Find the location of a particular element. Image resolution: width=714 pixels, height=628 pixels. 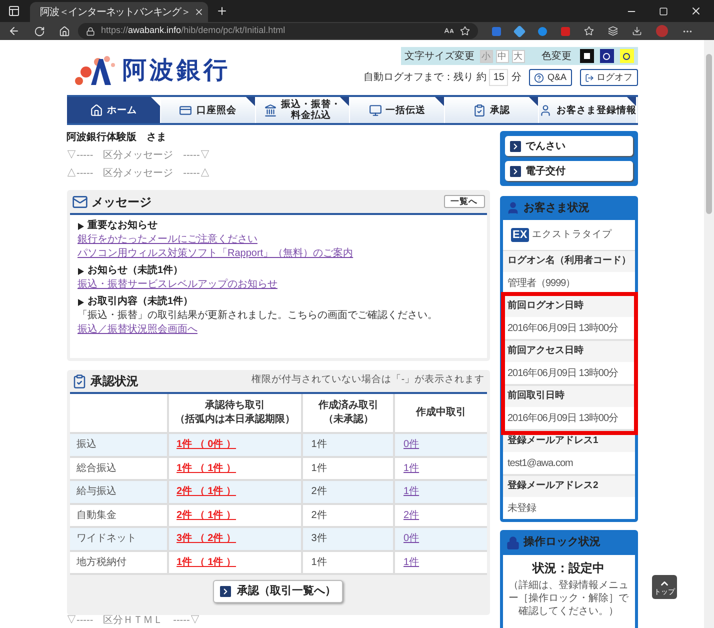

nav-tab: 振込・振替・ 料金払込 is located at coordinates (303, 110).